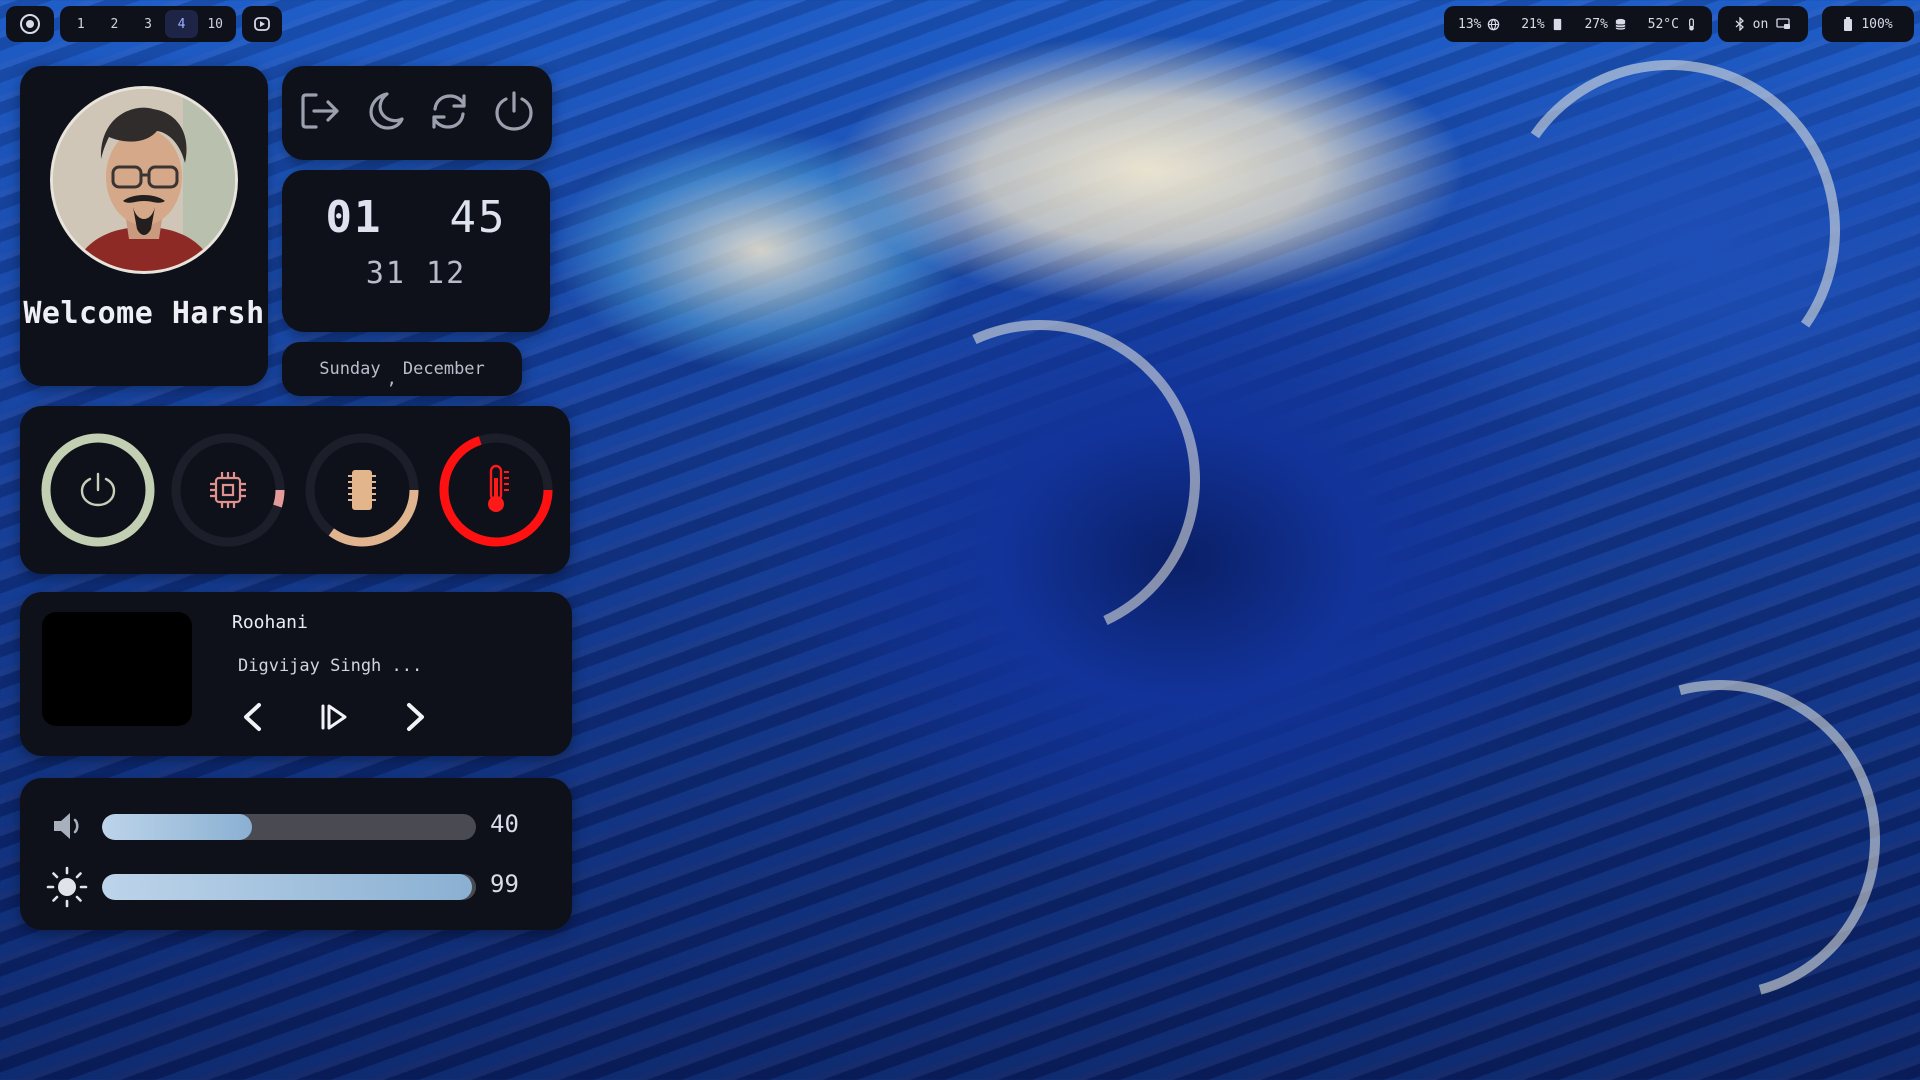 The height and width of the screenshot is (1080, 1920). I want to click on battery-gauge, so click(98, 490).